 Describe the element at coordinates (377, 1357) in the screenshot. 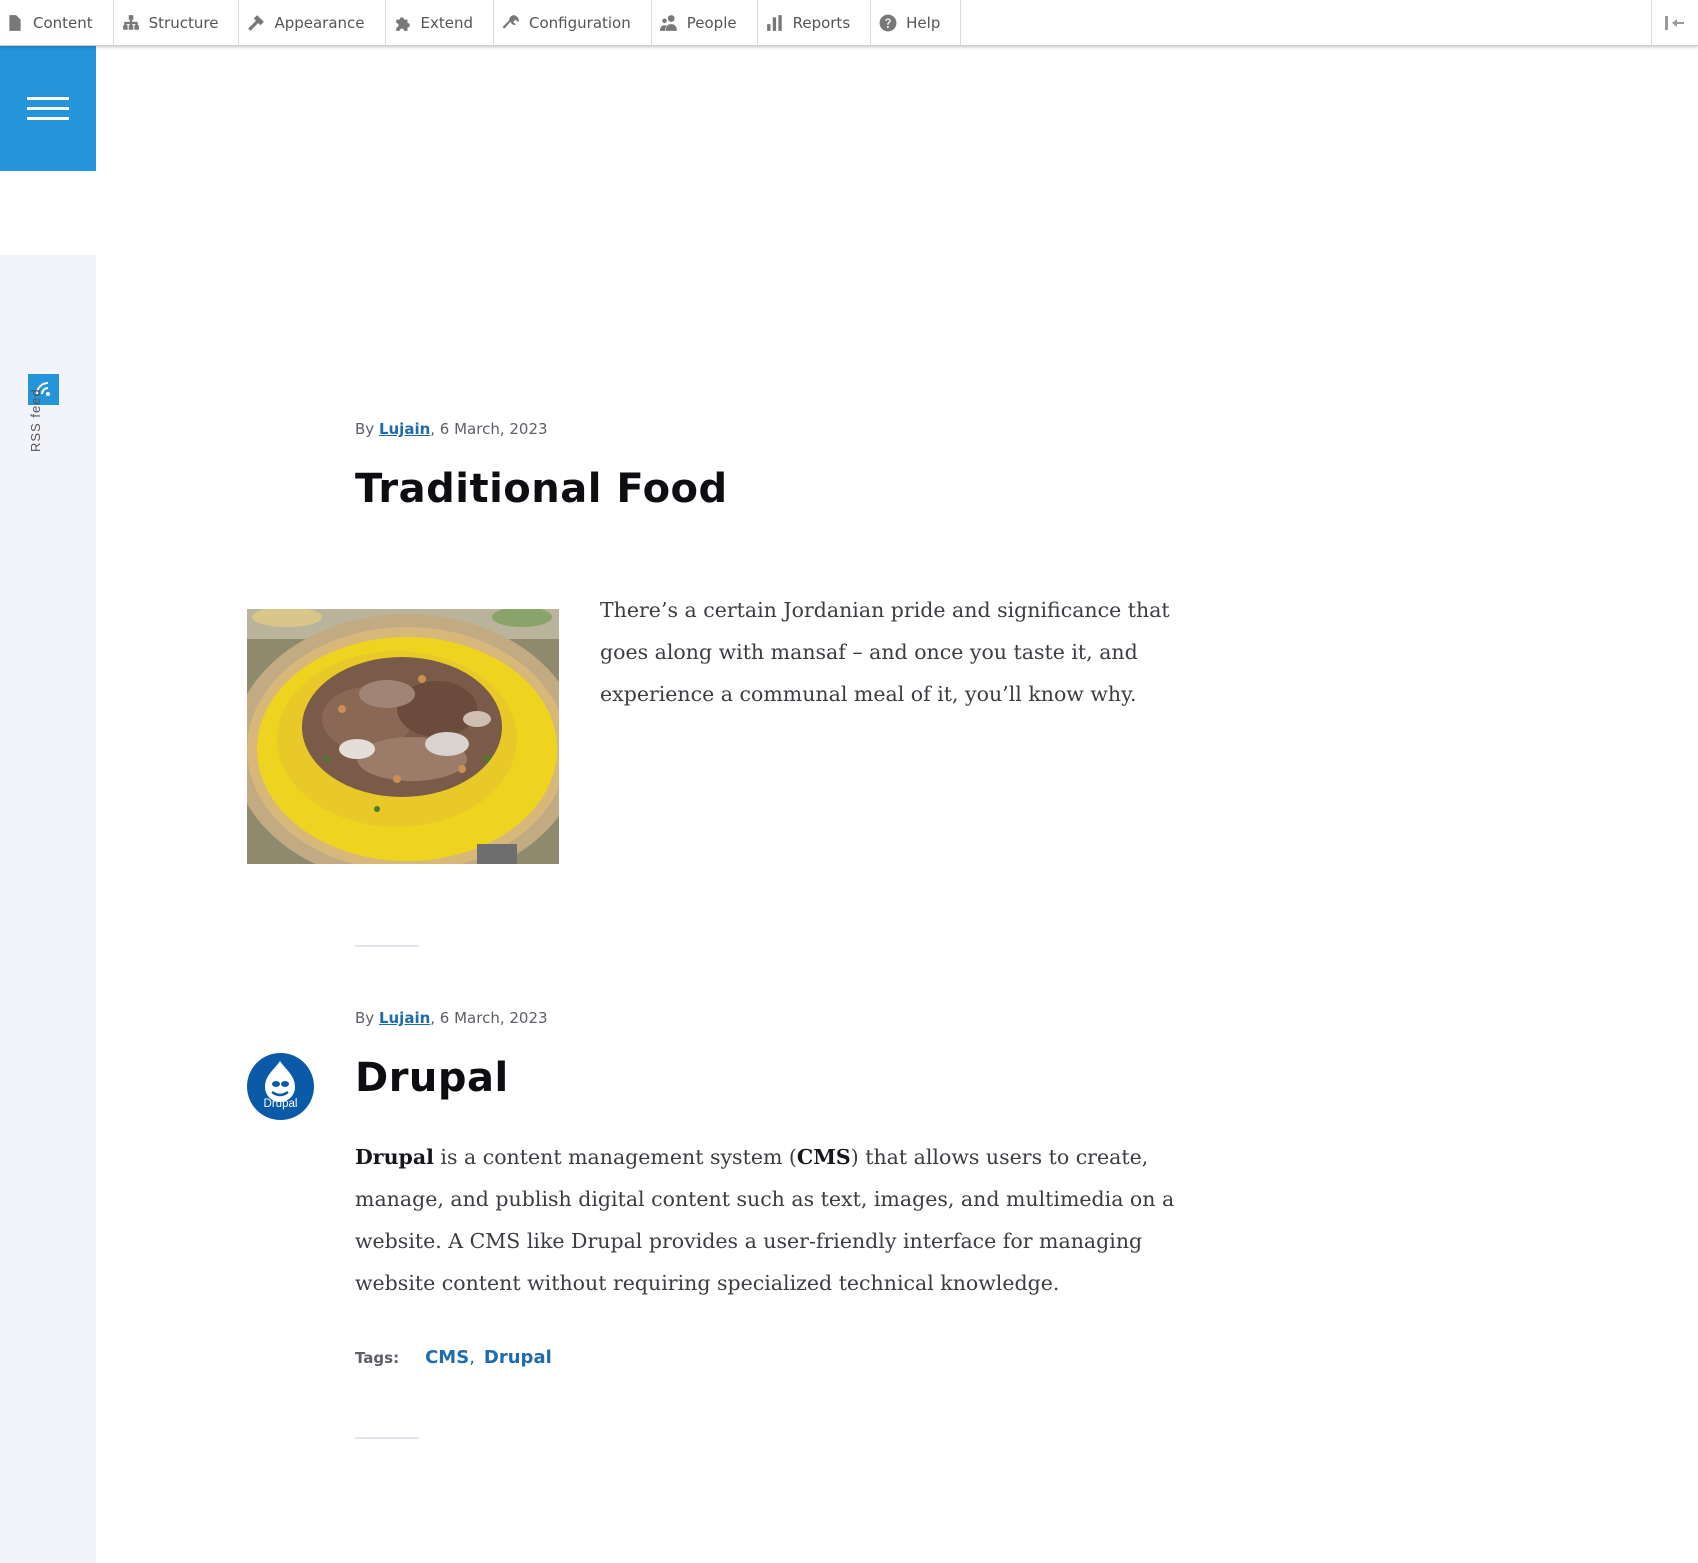

I see `tags-label: Tags:` at that location.